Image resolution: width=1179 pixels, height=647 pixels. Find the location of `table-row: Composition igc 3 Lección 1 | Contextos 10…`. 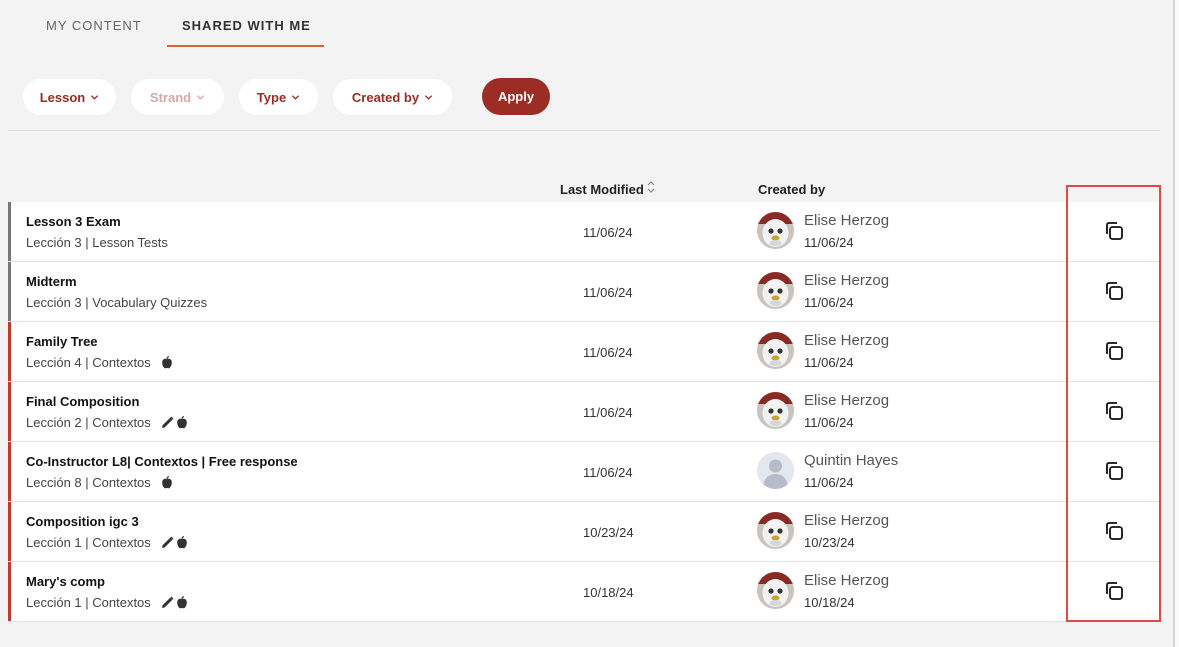

table-row: Composition igc 3 Lección 1 | Contextos 10… is located at coordinates (584, 532).